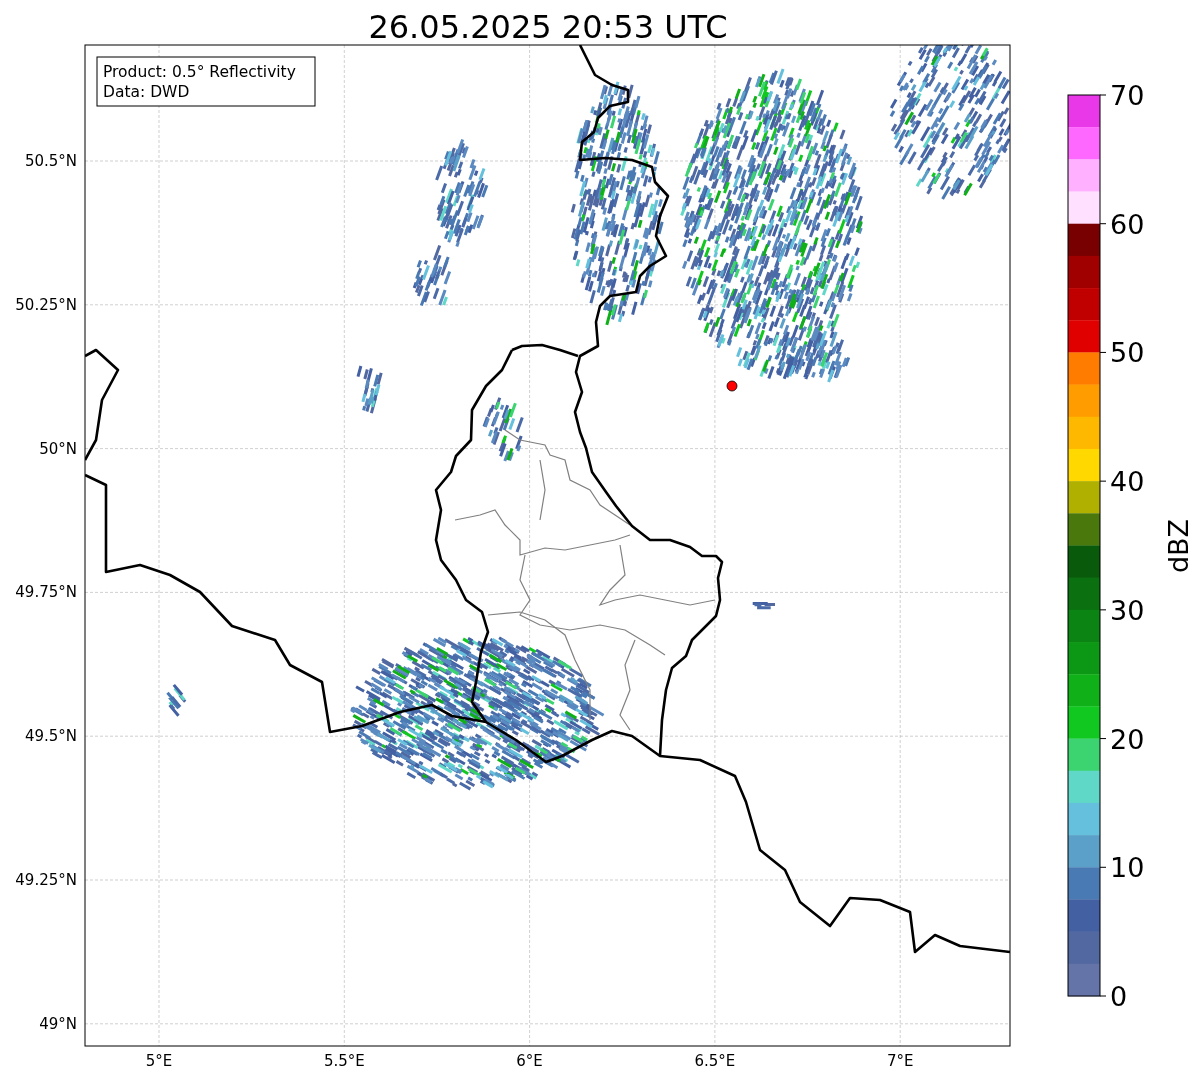 Image resolution: width=1202 pixels, height=1081 pixels. I want to click on info-text: Product: 0.5° Reflectivity, so click(199, 72).